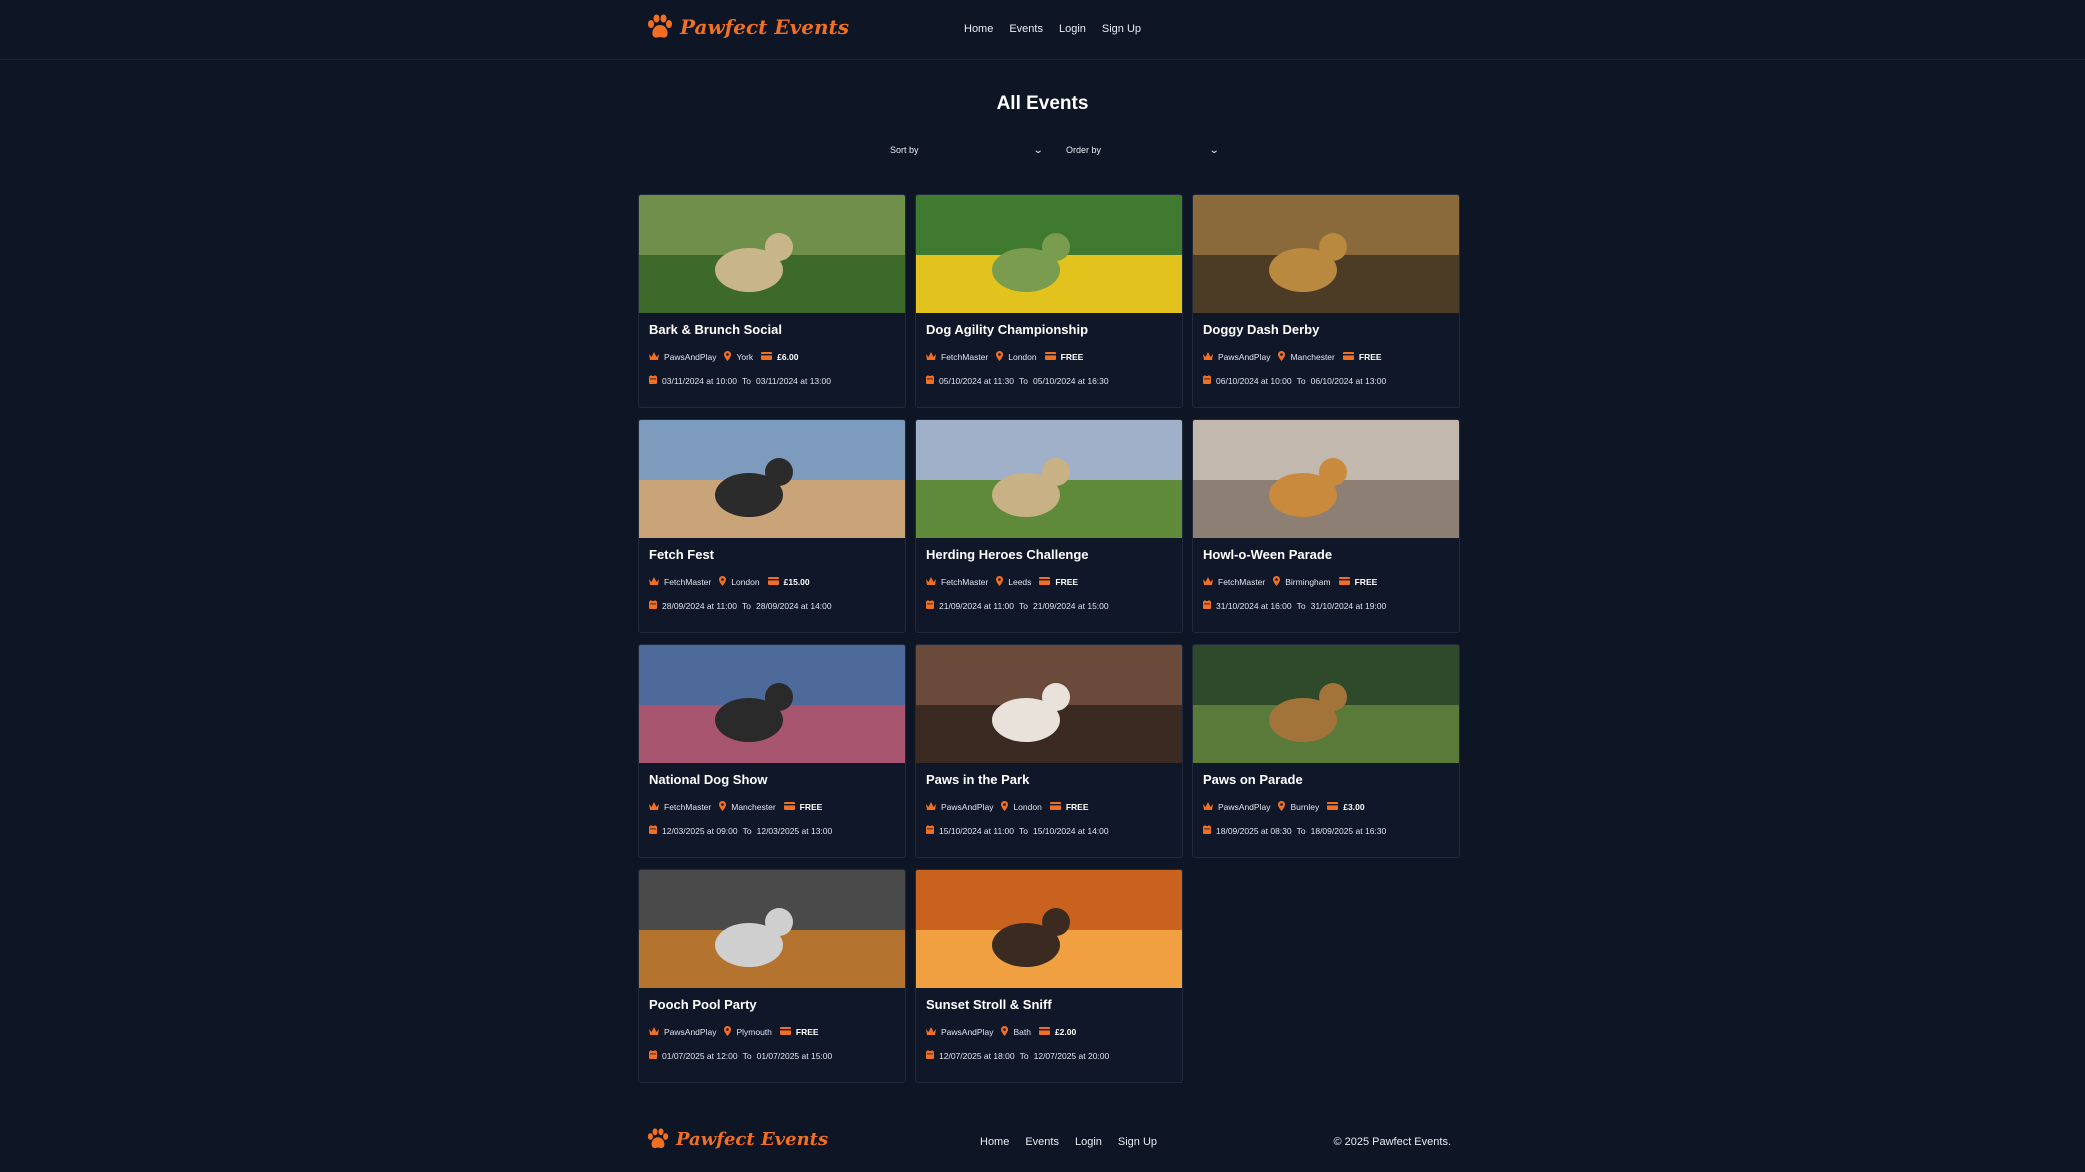 The image size is (2085, 1172). I want to click on page-title: All Events, so click(1042, 103).